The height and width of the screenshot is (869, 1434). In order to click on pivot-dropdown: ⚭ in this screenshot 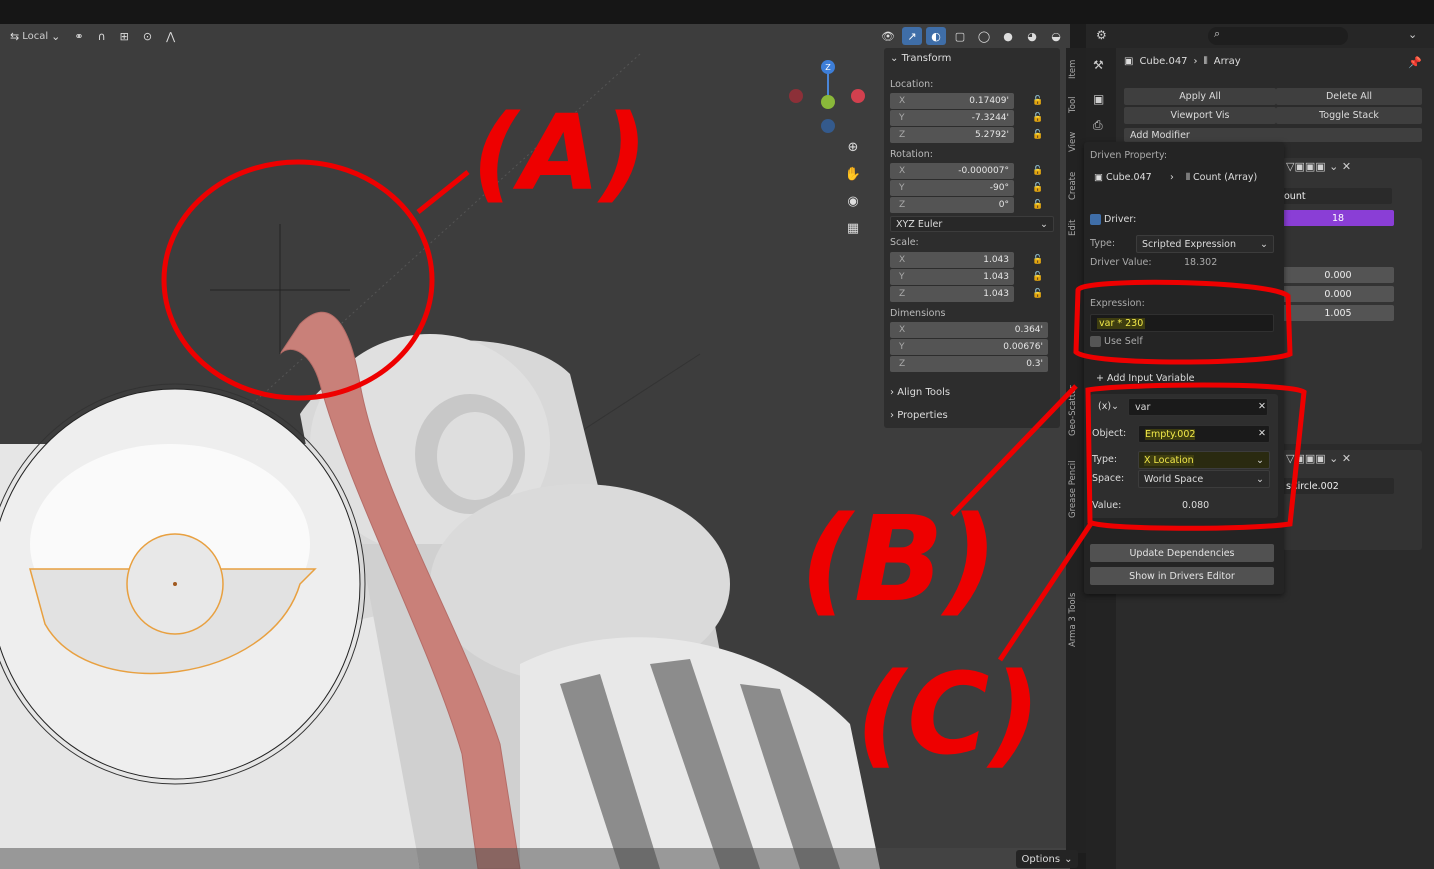, I will do `click(78, 36)`.